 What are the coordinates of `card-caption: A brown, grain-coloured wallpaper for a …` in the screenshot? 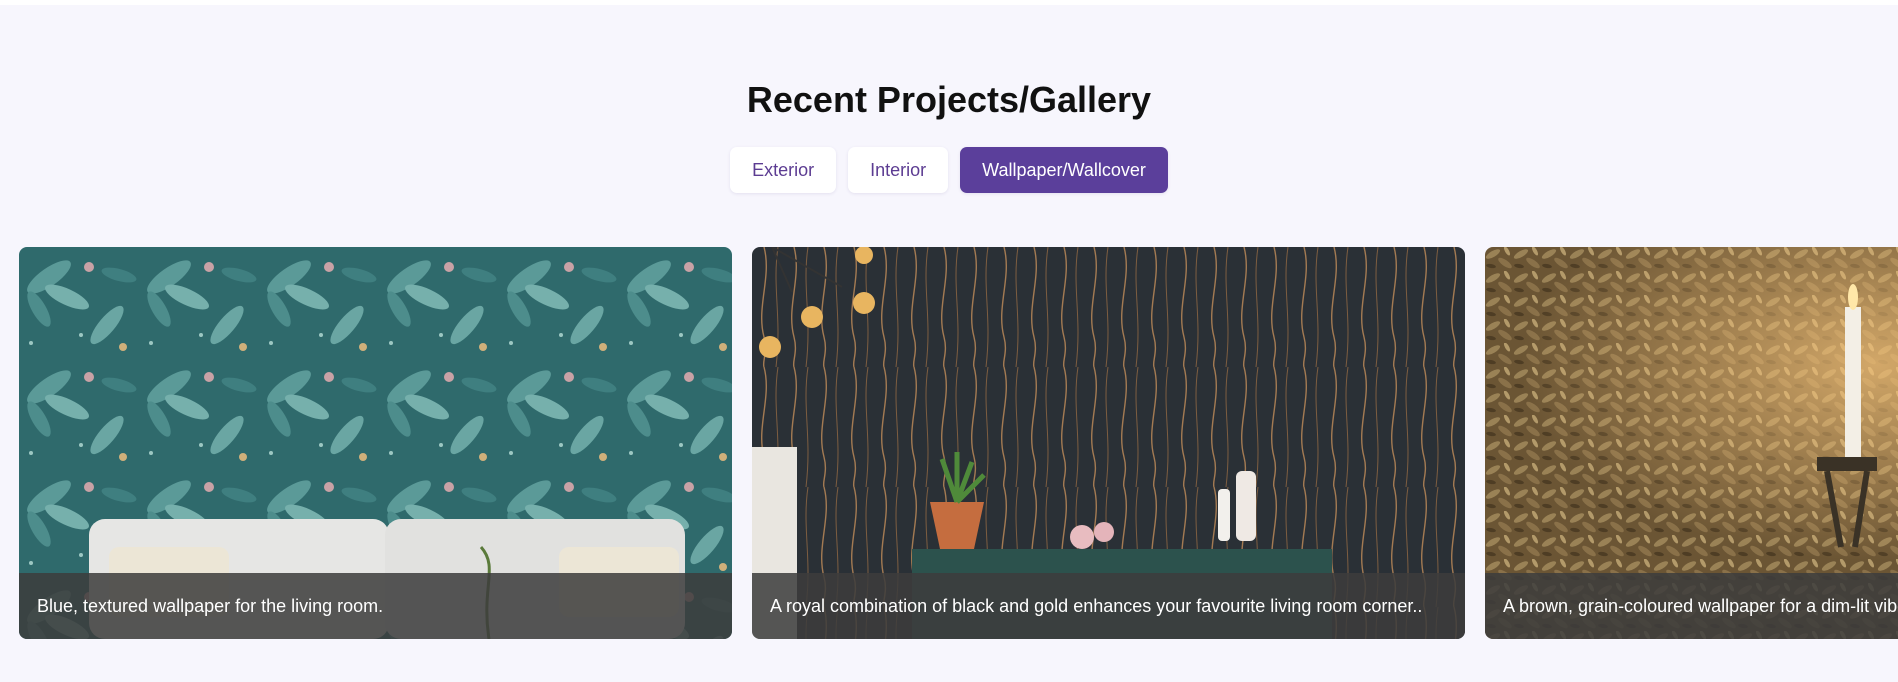 It's located at (1700, 605).